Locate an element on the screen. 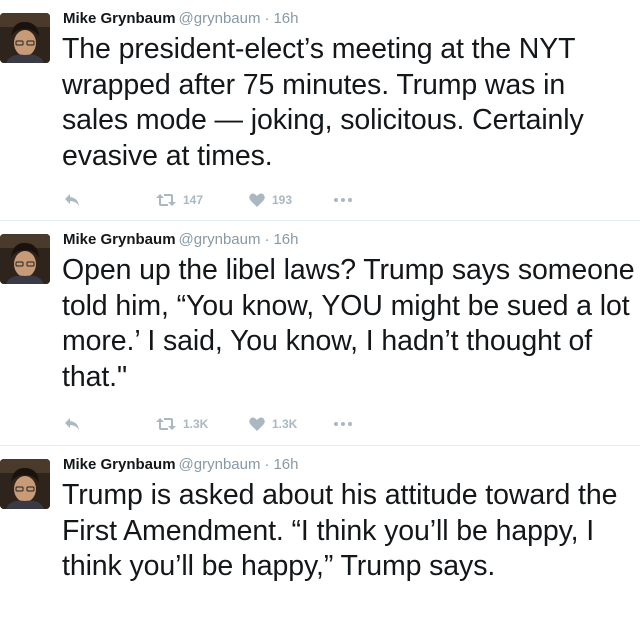  retweet-count: 147 is located at coordinates (193, 200).